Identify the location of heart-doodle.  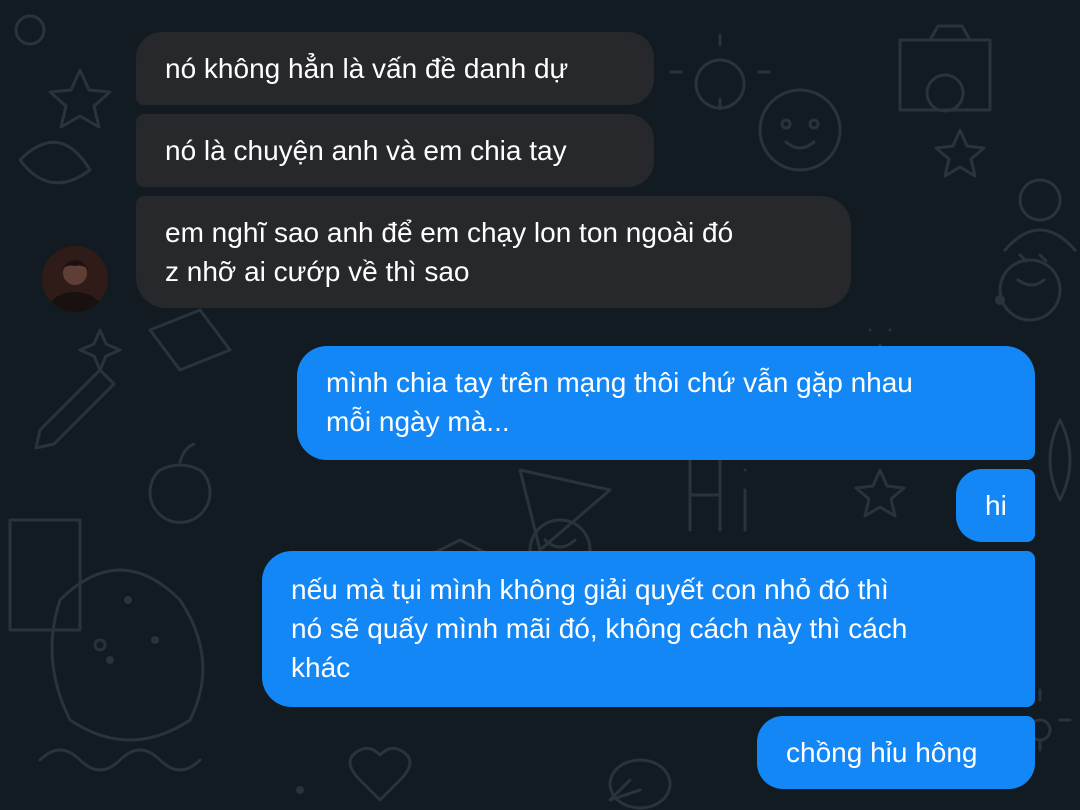
(380, 774).